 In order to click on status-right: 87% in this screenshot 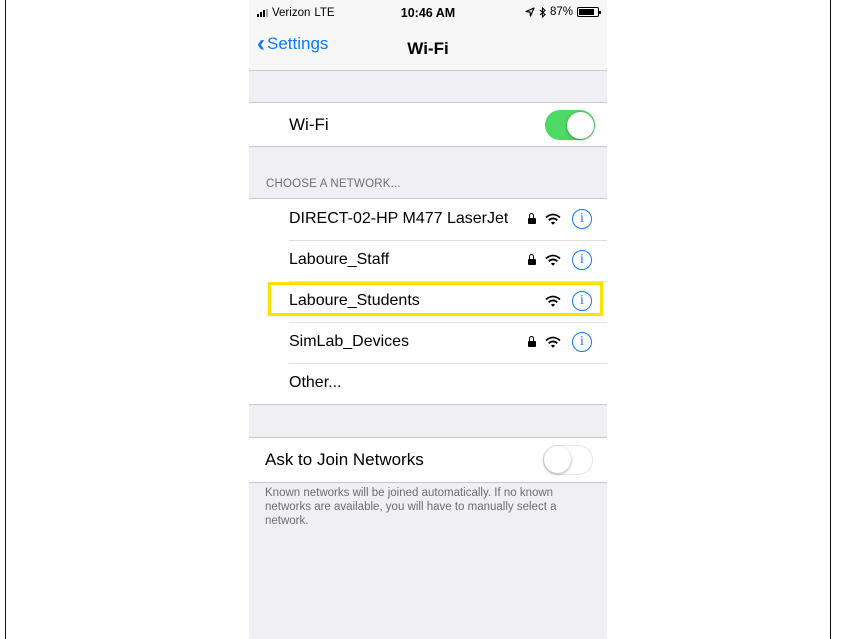, I will do `click(563, 12)`.